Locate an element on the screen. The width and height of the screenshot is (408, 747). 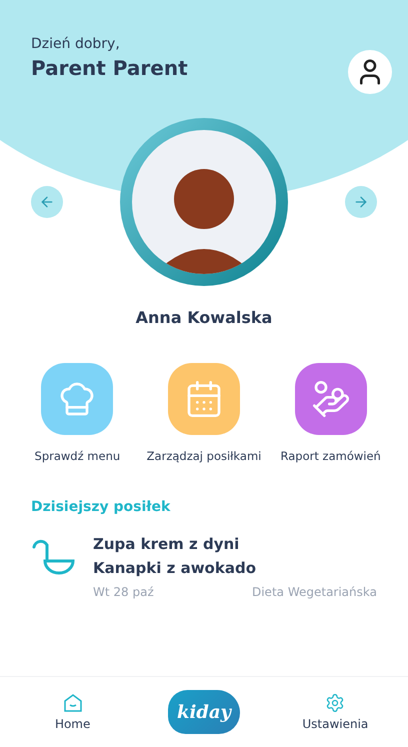
meal-item: Kanapki z awokado is located at coordinates (175, 568).